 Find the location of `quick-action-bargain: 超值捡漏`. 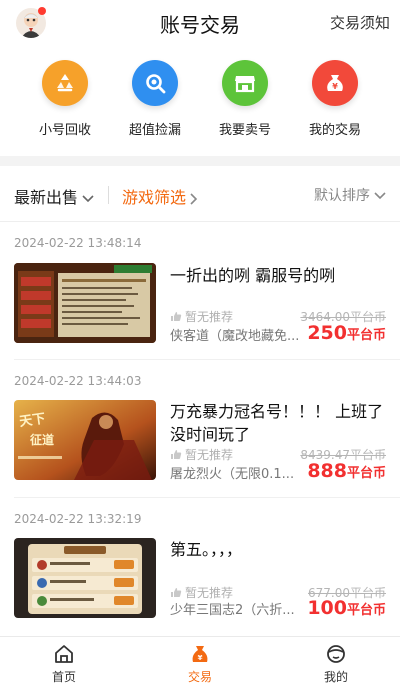

quick-action-bargain: 超值捡漏 is located at coordinates (155, 99).